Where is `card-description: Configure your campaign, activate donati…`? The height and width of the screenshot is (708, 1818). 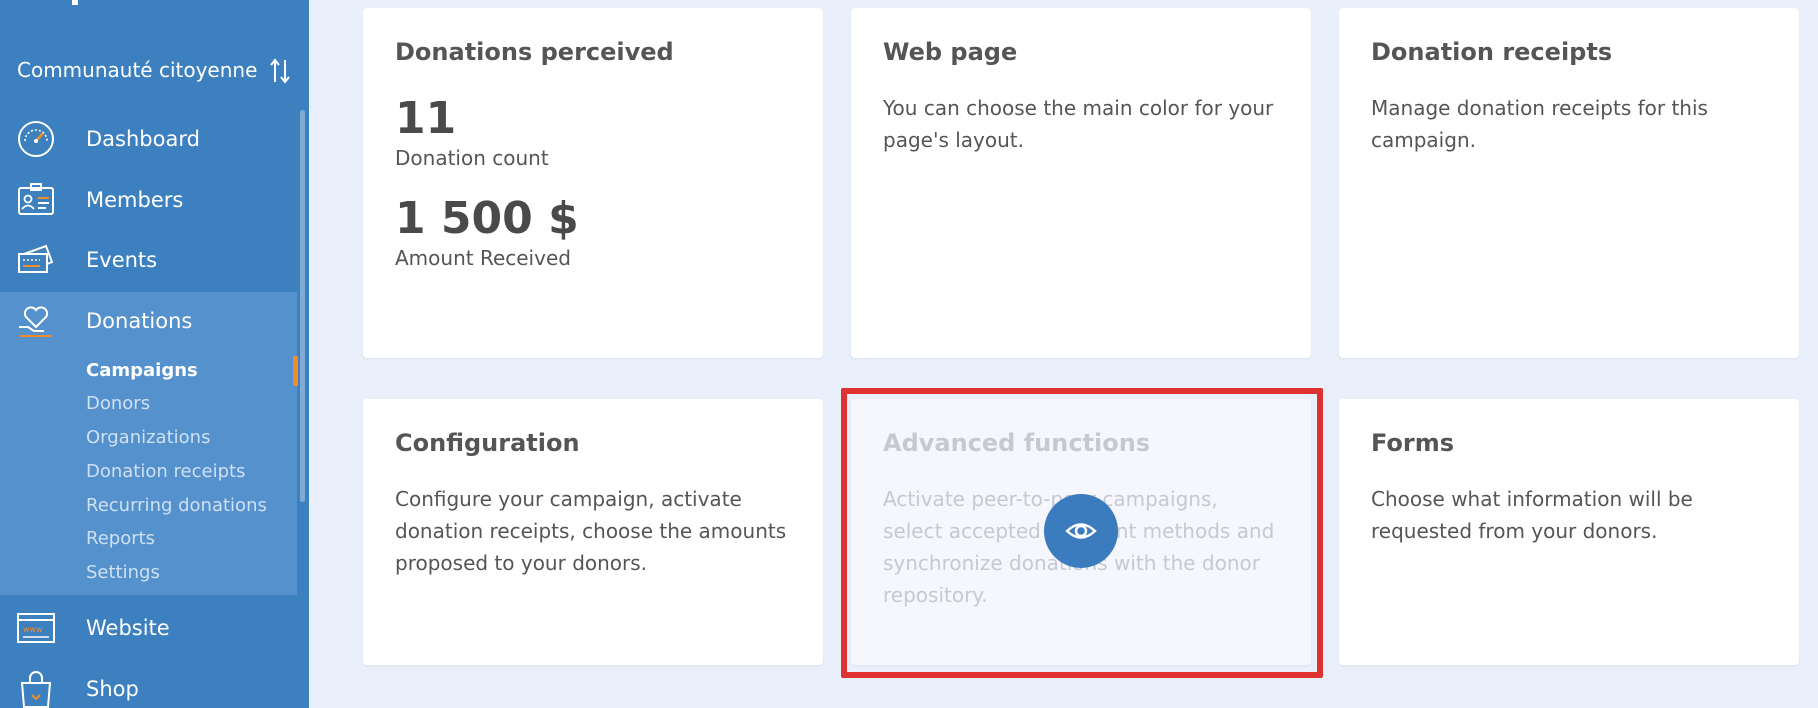
card-description: Configure your campaign, activate donati… is located at coordinates (591, 531).